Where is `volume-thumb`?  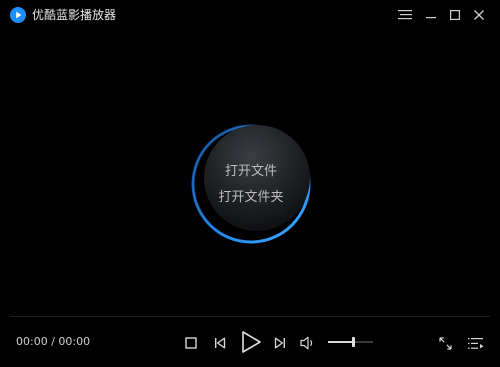 volume-thumb is located at coordinates (353, 342).